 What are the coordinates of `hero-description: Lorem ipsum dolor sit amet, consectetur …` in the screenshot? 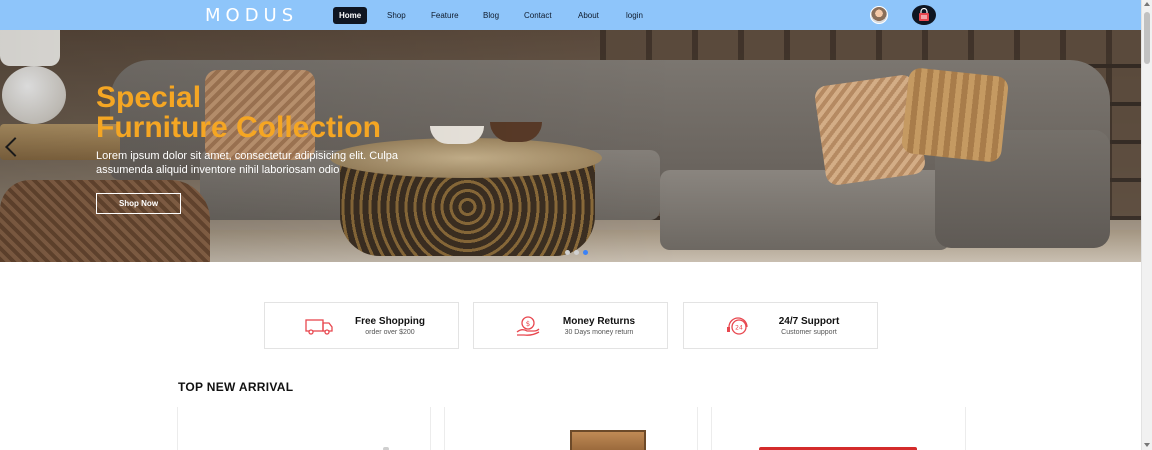 It's located at (247, 163).